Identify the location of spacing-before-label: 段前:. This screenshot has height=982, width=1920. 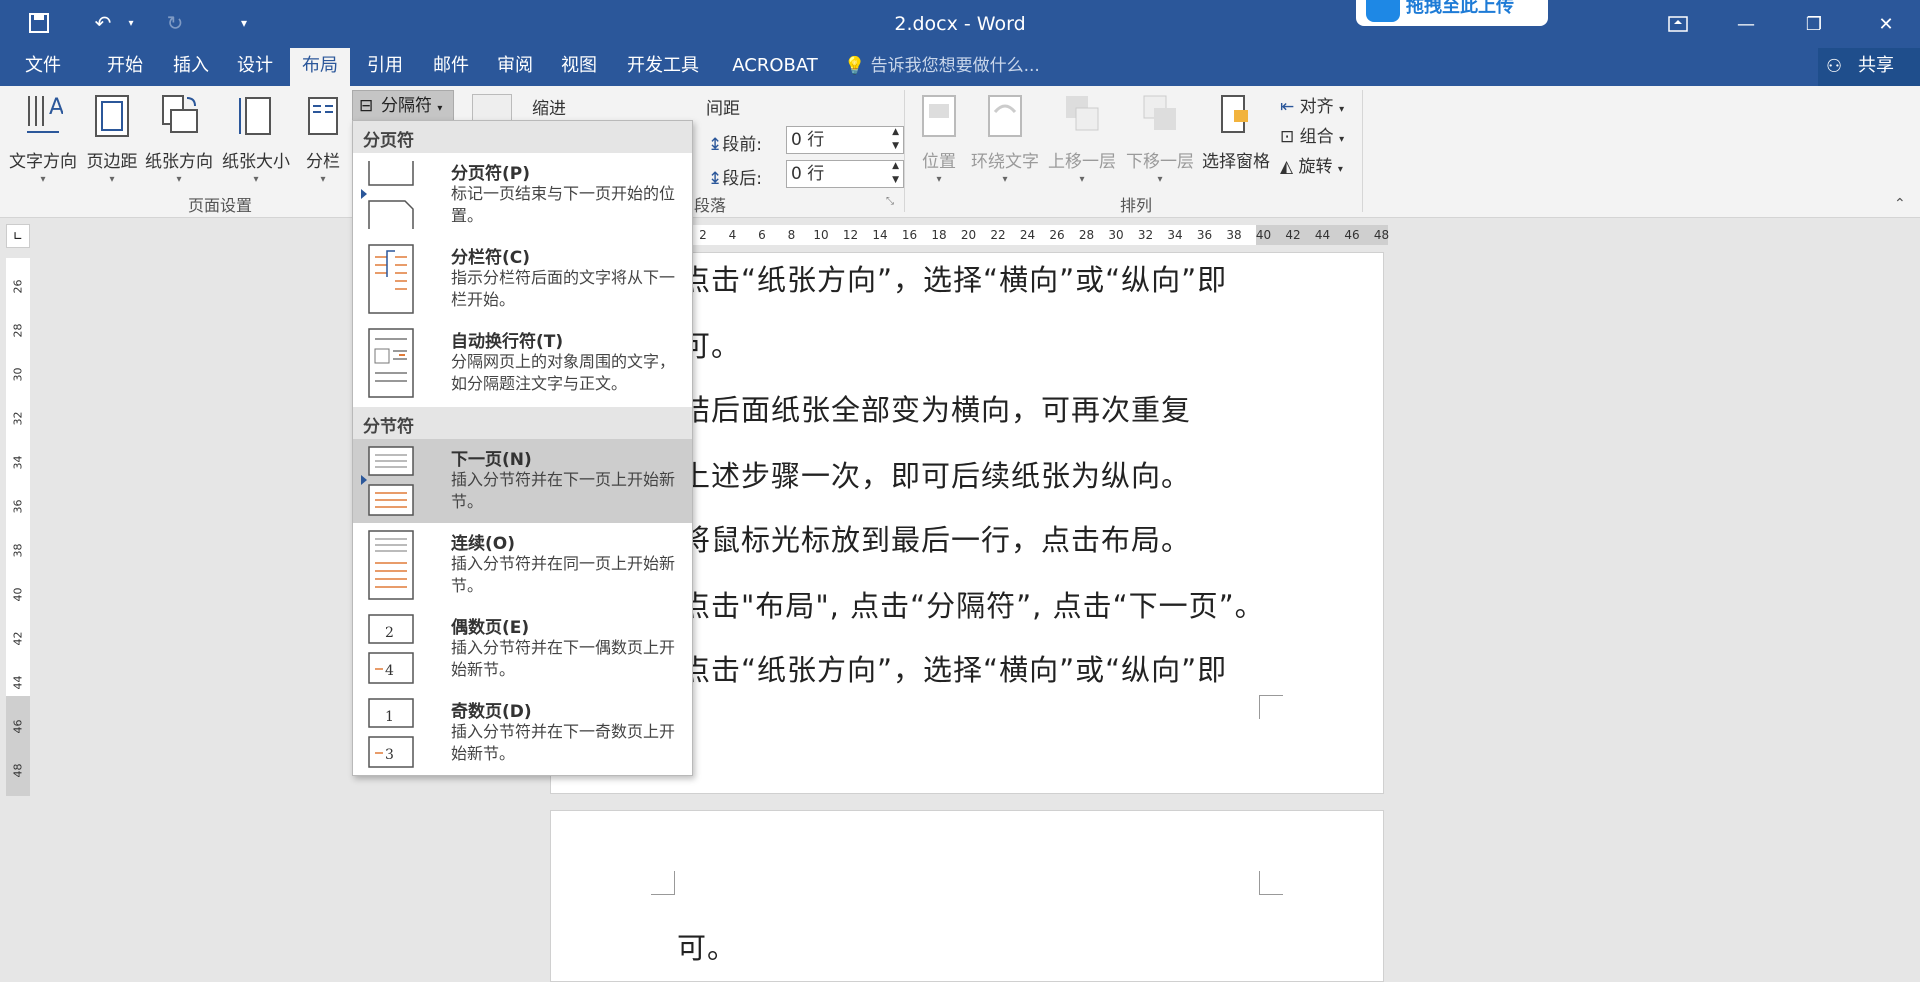
(742, 145).